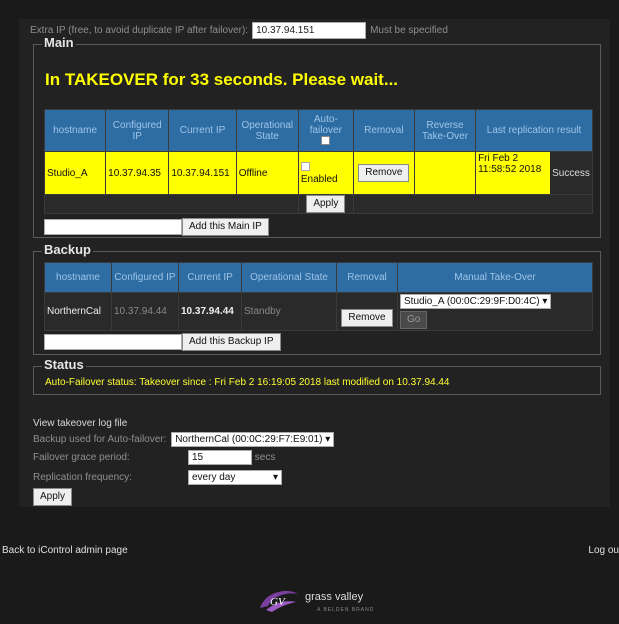  I want to click on backup-state: Standby, so click(289, 311).